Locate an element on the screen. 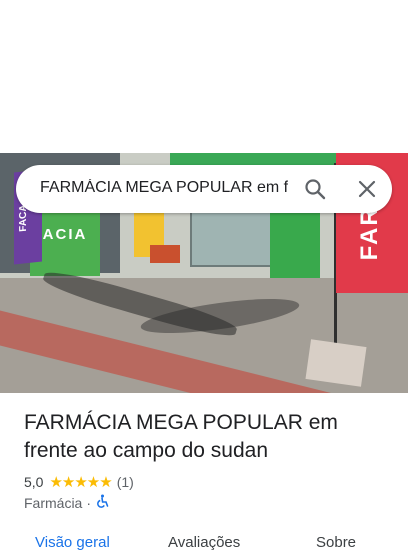  tab-about: Sobre is located at coordinates (336, 542).